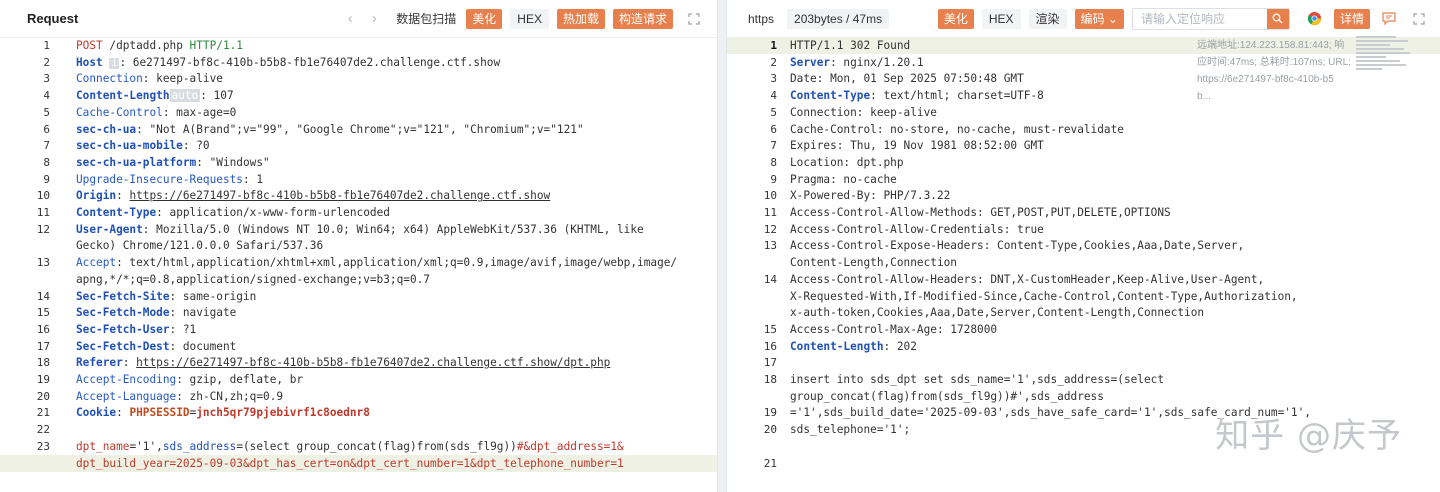  What do you see at coordinates (358, 145) in the screenshot?
I see `code-line: 7 sec-ch-ua-mobile: ?0` at bounding box center [358, 145].